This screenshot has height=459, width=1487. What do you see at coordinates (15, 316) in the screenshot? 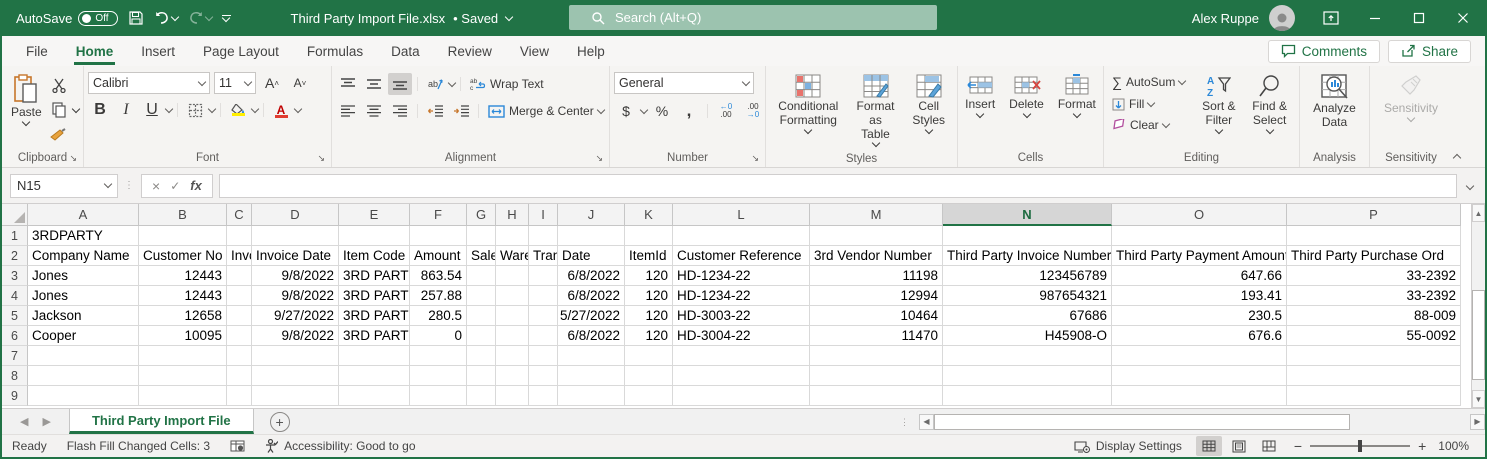
I see `row-header-5: 5` at bounding box center [15, 316].